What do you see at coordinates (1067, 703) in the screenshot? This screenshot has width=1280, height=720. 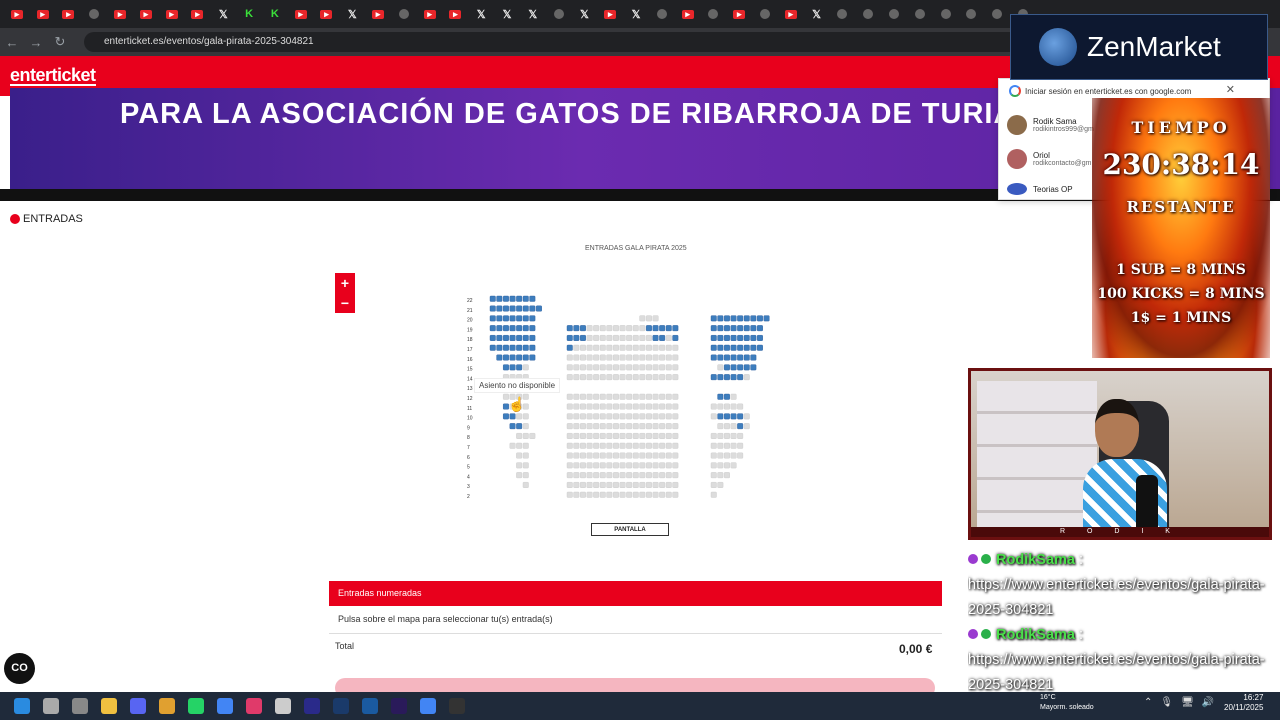 I see `weather-widget: 16°C Mayorm. soleado` at bounding box center [1067, 703].